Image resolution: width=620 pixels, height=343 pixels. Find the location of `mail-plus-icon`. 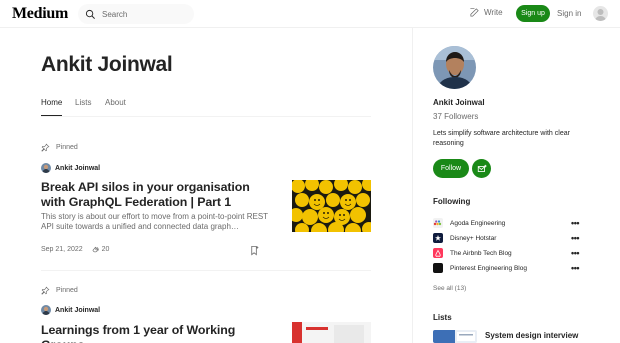

mail-plus-icon is located at coordinates (482, 168).